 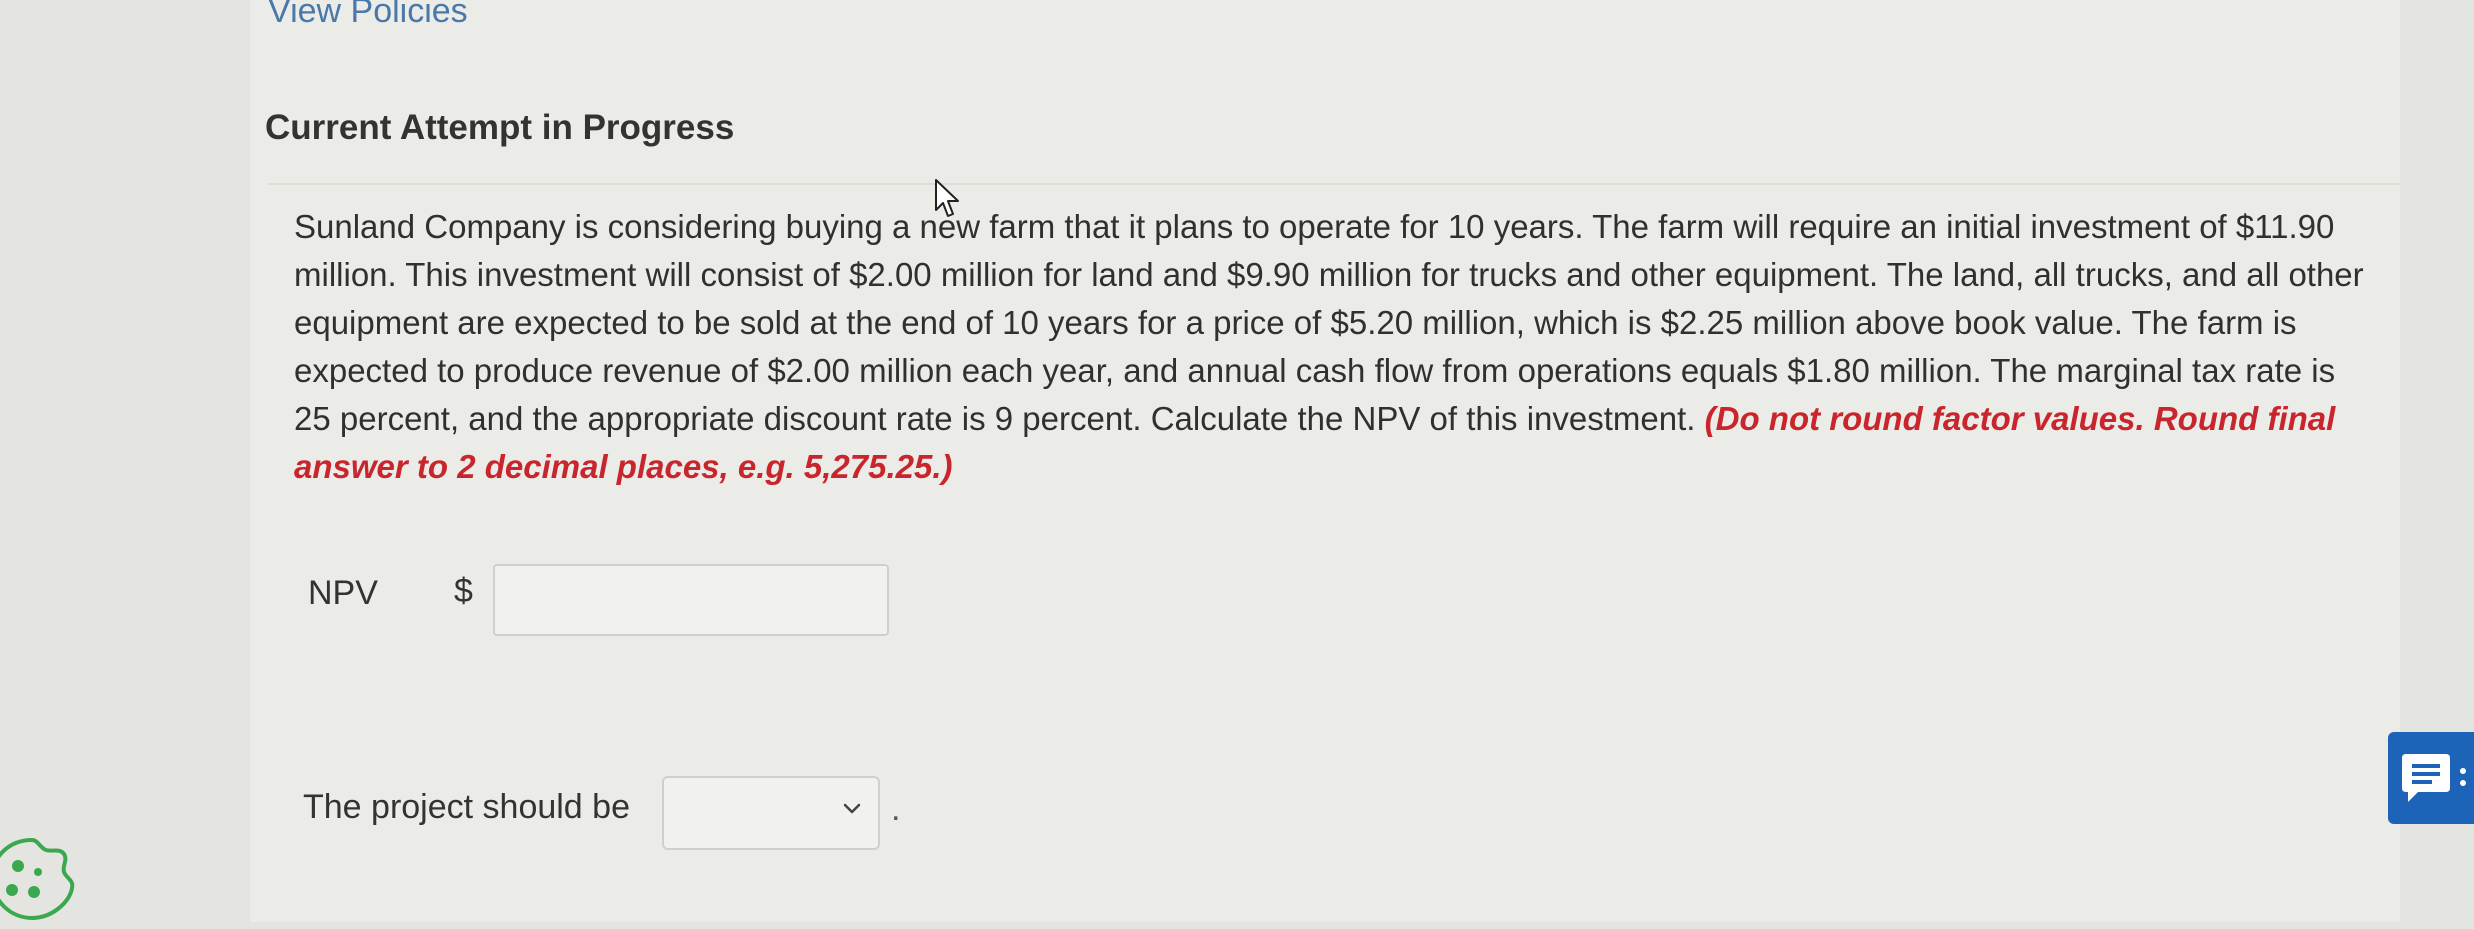 I want to click on view-policies-link: View Policies, so click(x=368, y=15).